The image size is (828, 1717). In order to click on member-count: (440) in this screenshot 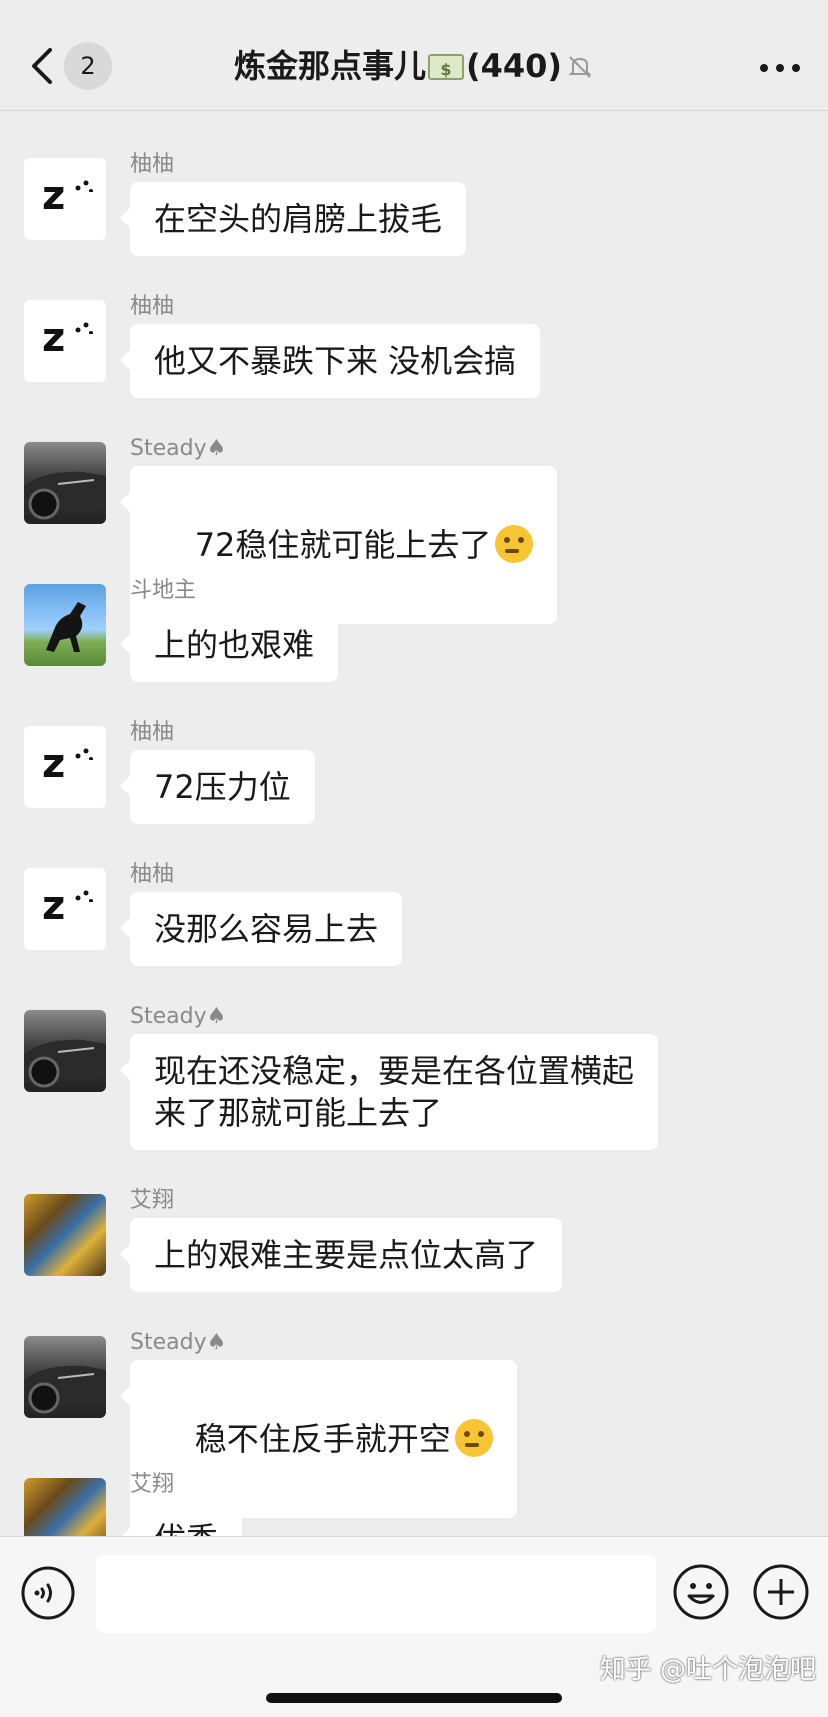, I will do `click(514, 66)`.